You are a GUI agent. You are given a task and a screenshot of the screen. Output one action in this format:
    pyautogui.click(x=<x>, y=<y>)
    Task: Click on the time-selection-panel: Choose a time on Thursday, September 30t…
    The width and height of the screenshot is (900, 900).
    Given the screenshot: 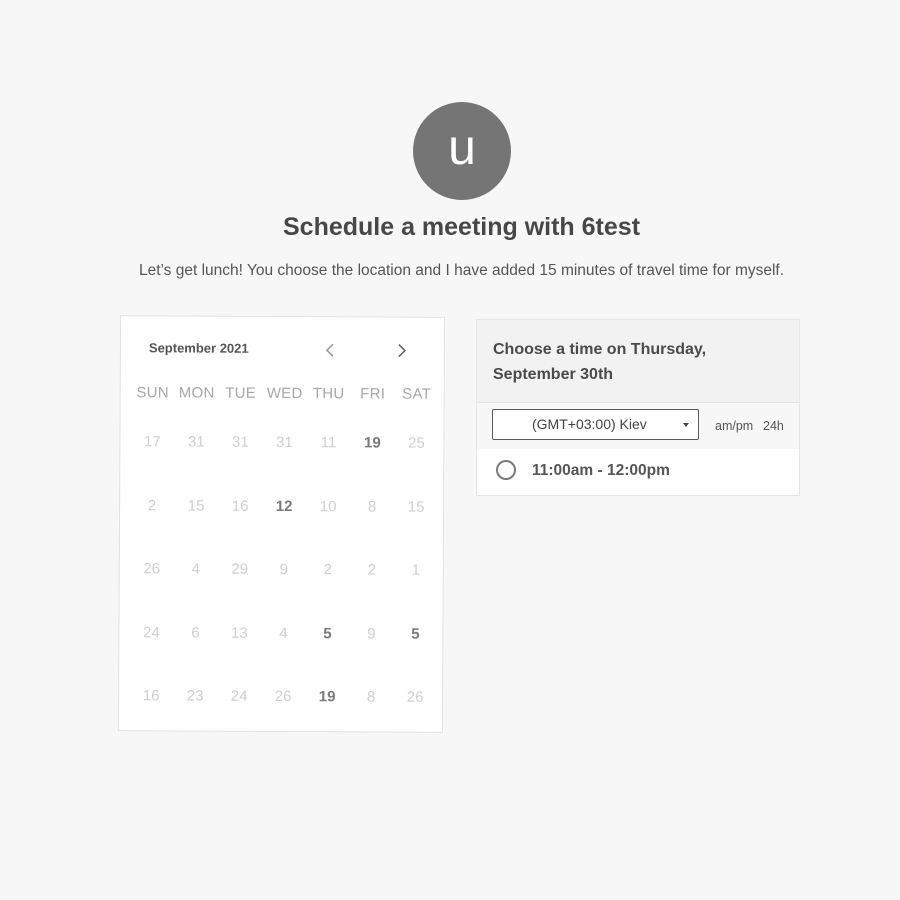 What is the action you would take?
    pyautogui.click(x=638, y=407)
    